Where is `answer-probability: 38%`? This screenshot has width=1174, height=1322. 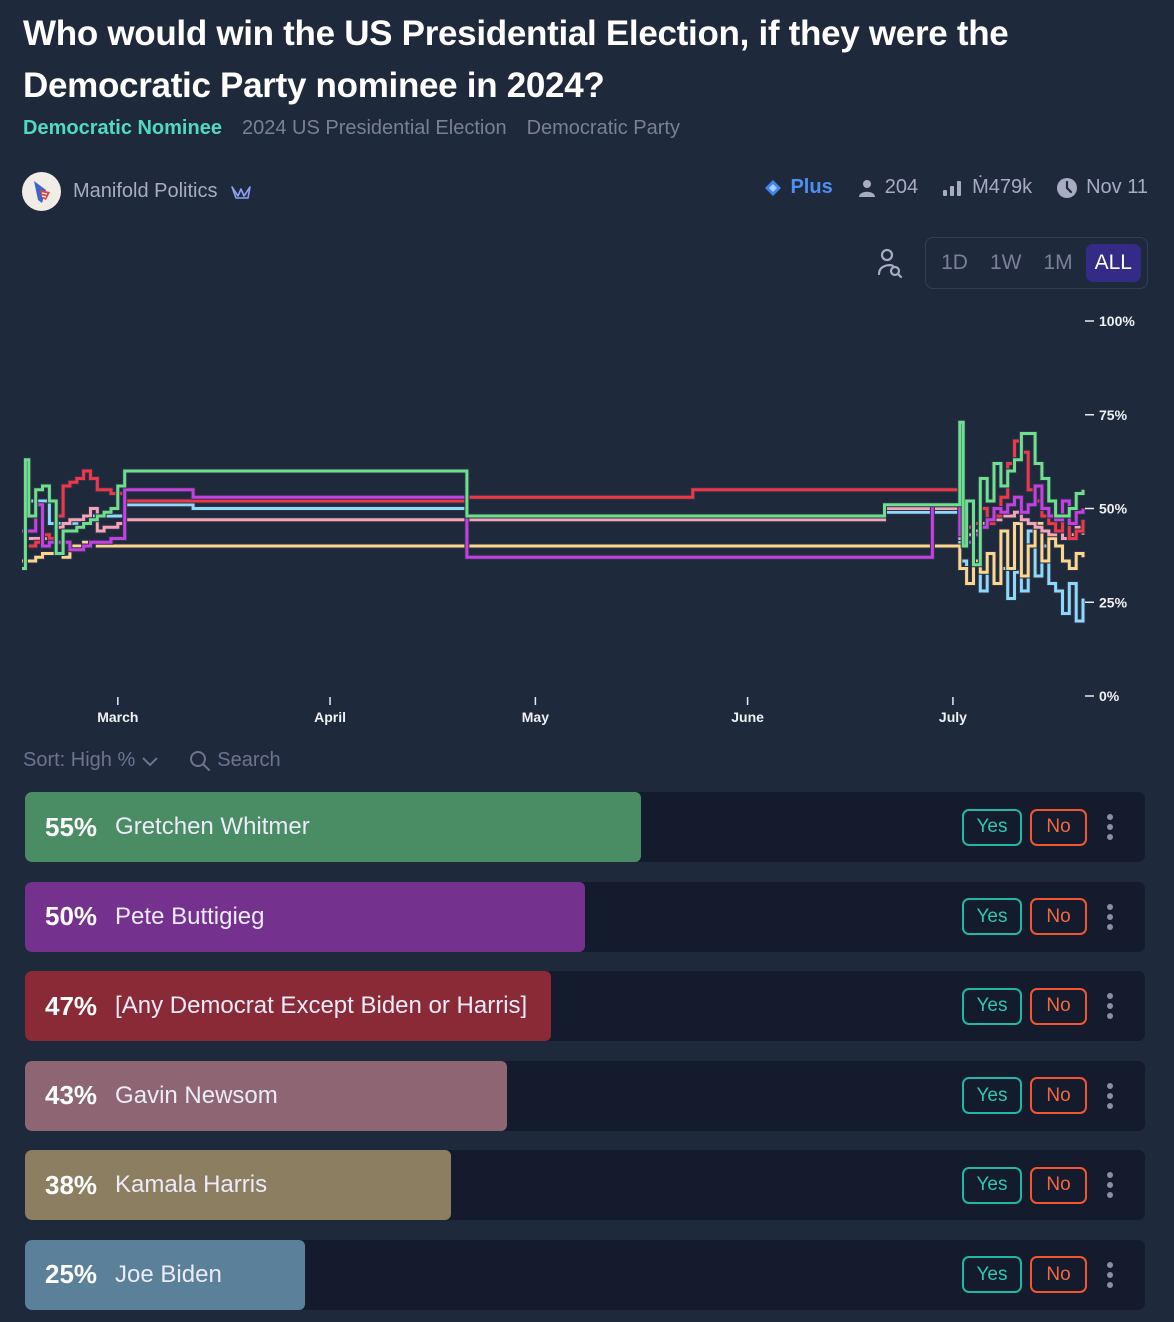 answer-probability: 38% is located at coordinates (71, 1184).